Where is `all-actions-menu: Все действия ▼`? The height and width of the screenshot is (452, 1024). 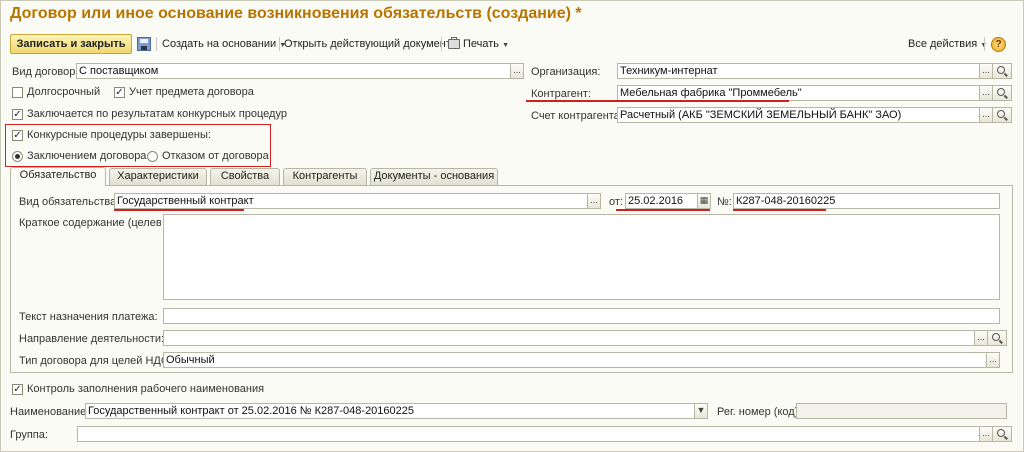 all-actions-menu: Все действия ▼ is located at coordinates (947, 44).